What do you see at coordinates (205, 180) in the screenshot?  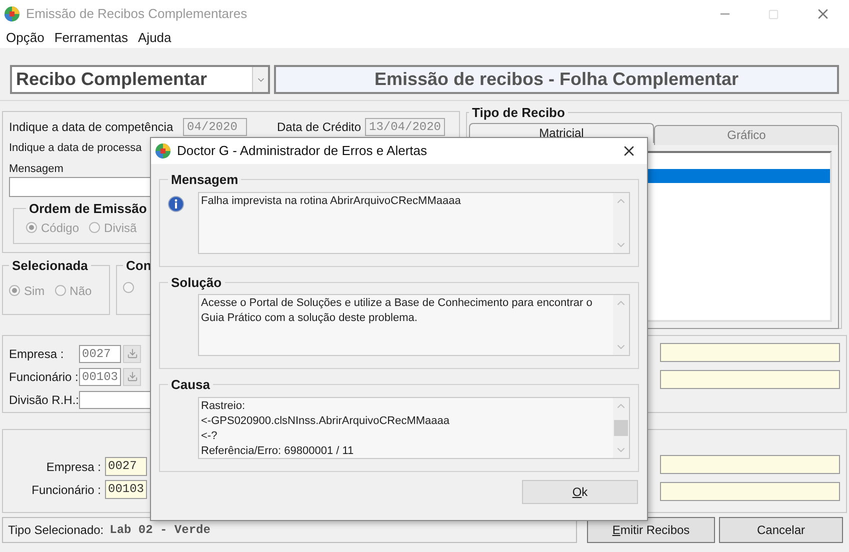 I see `group-title: Mensagem` at bounding box center [205, 180].